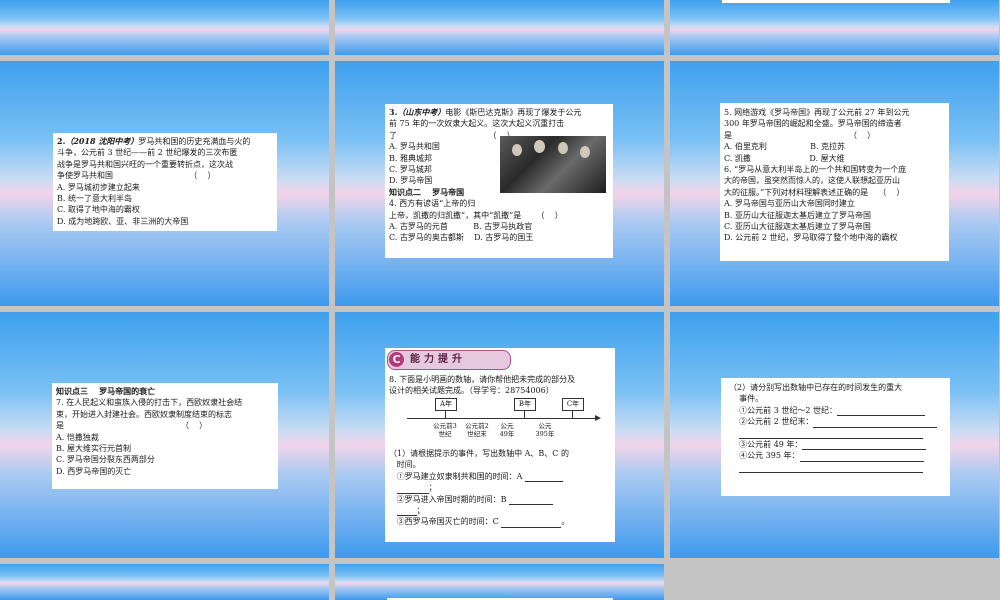 Image resolution: width=1000 pixels, height=600 pixels. I want to click on question-8-line: 设计的相关试题完成。（导学号：28754006）, so click(471, 391).